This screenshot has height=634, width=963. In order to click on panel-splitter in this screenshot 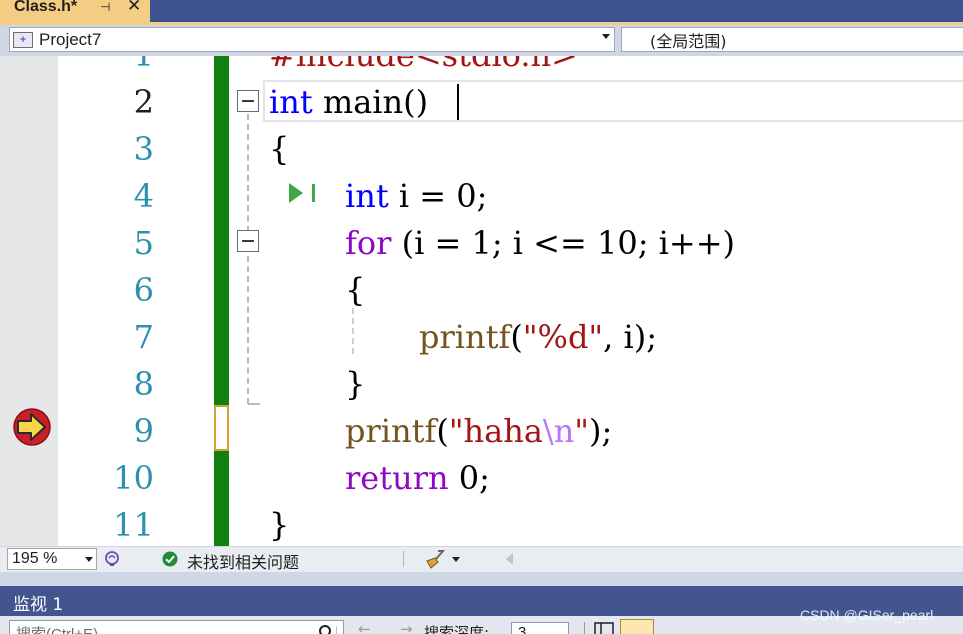, I will do `click(481, 579)`.